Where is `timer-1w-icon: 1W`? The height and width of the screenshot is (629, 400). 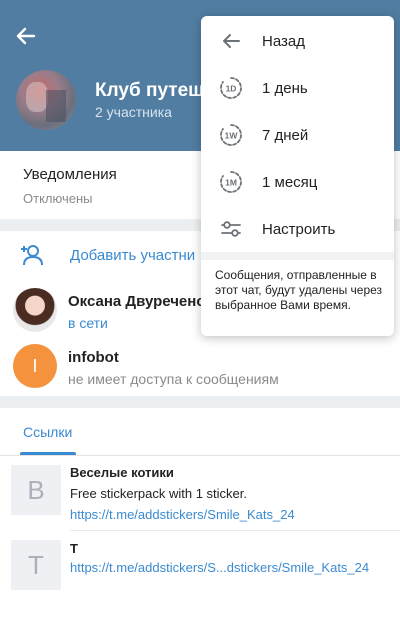
timer-1w-icon: 1W is located at coordinates (231, 135).